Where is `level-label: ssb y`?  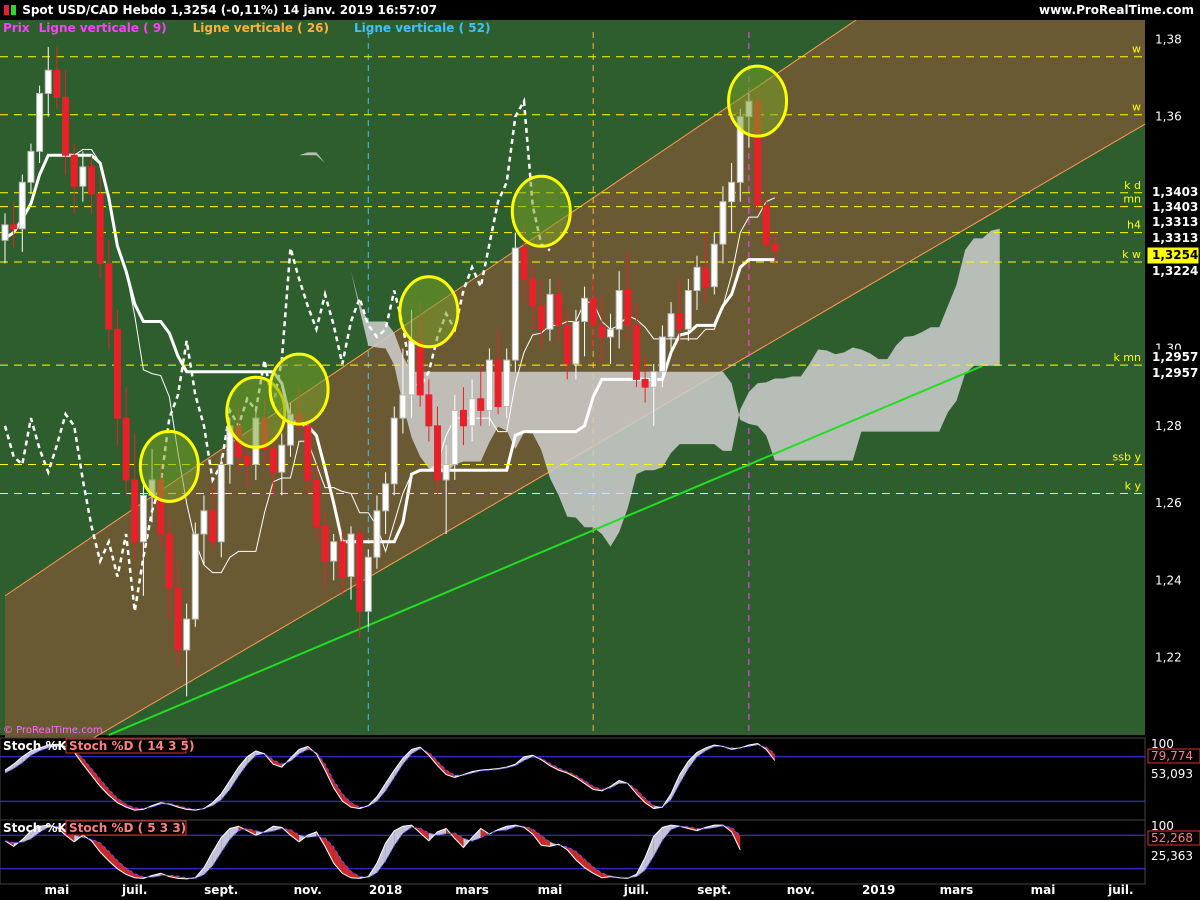
level-label: ssb y is located at coordinates (1127, 456).